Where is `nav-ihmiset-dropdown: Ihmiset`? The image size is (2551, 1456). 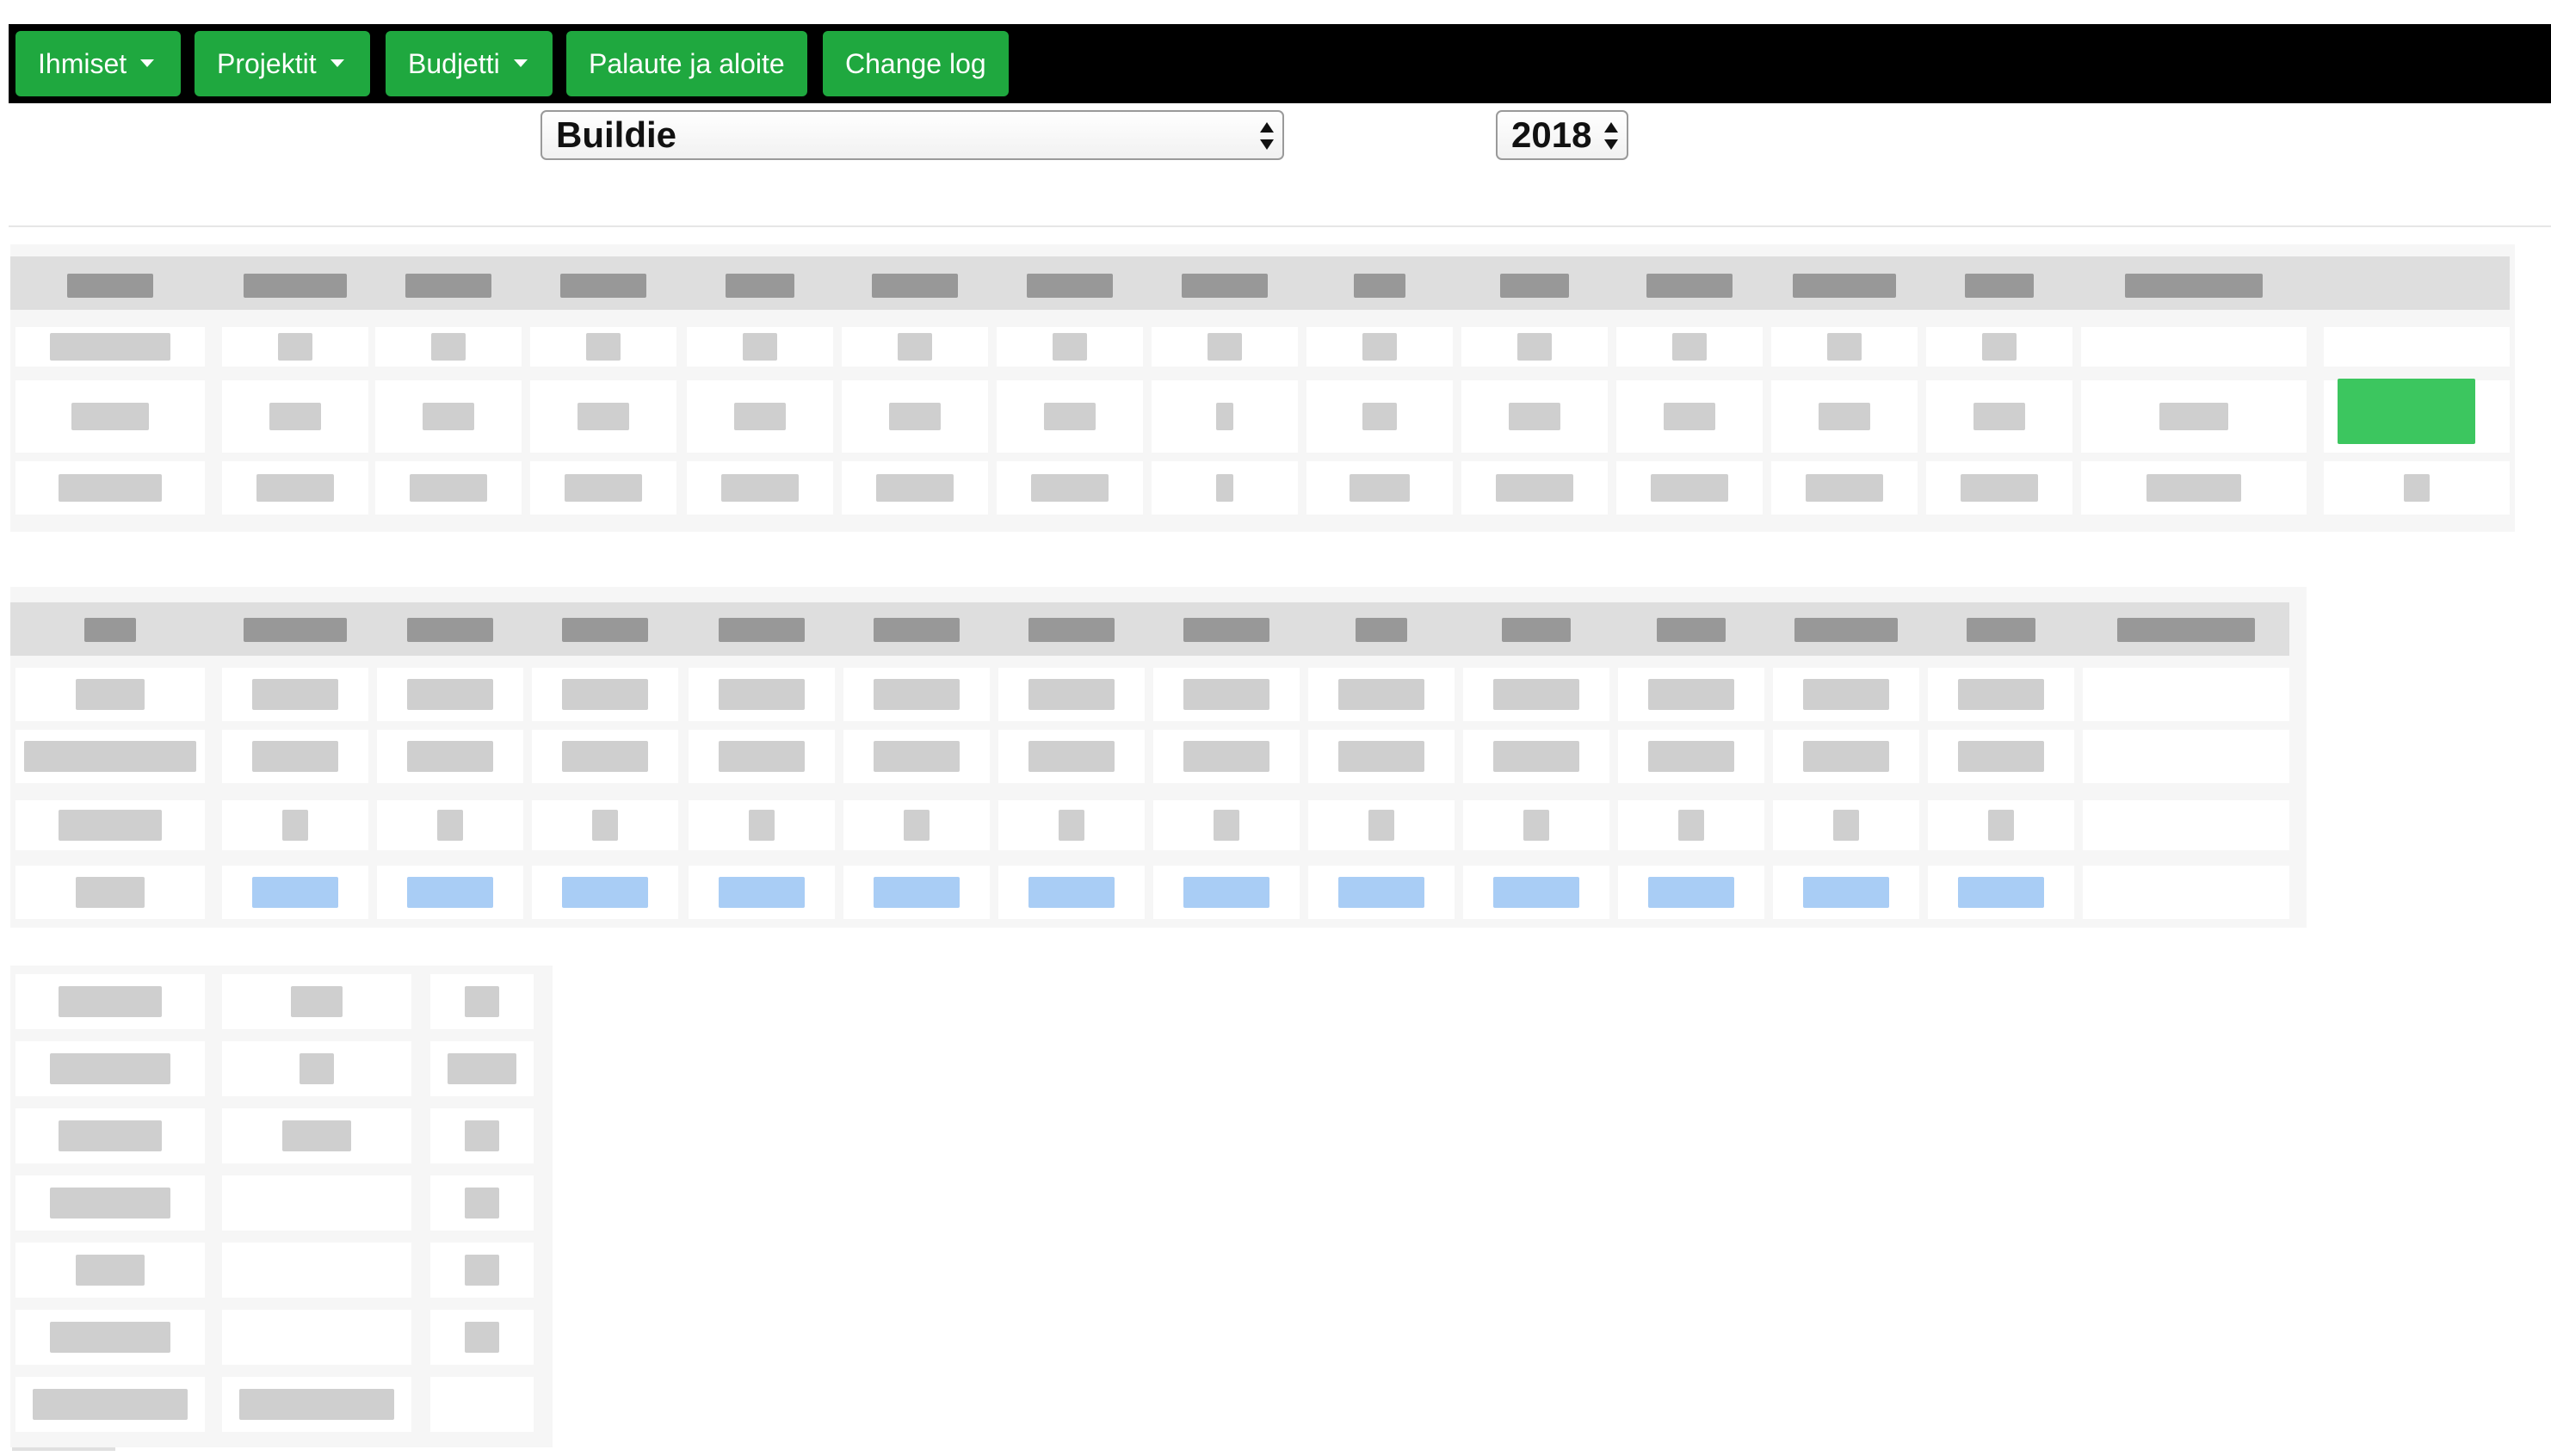
nav-ihmiset-dropdown: Ihmiset is located at coordinates (98, 64).